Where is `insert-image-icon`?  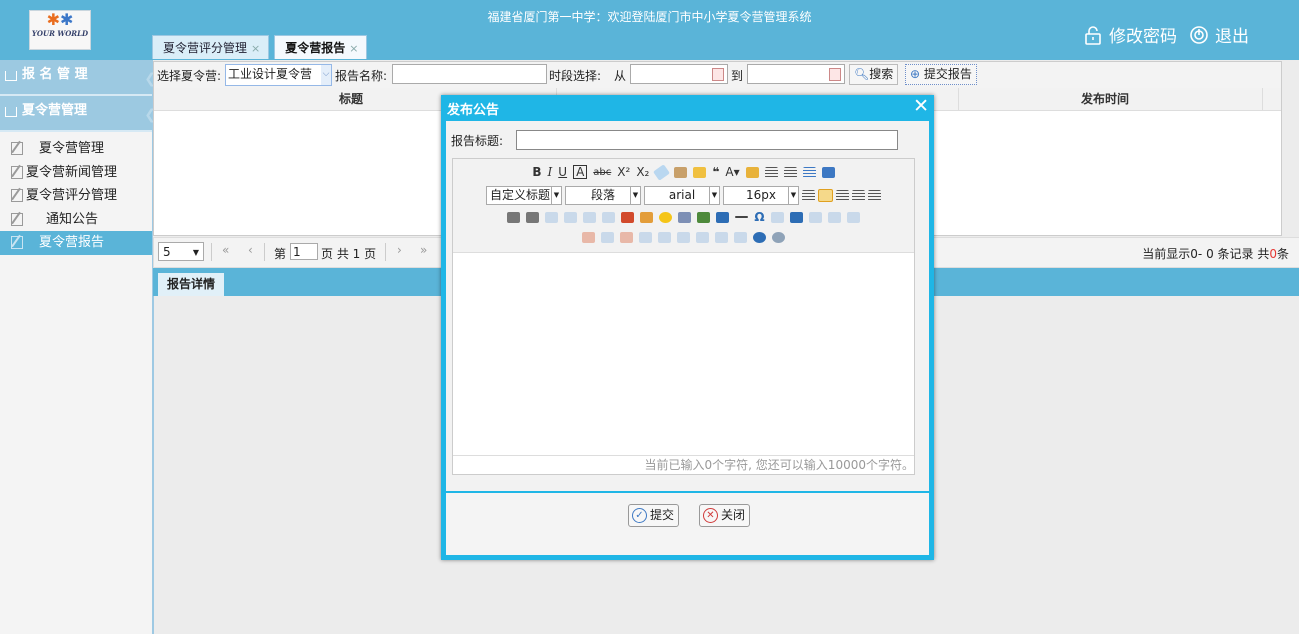
insert-image-icon is located at coordinates (628, 217).